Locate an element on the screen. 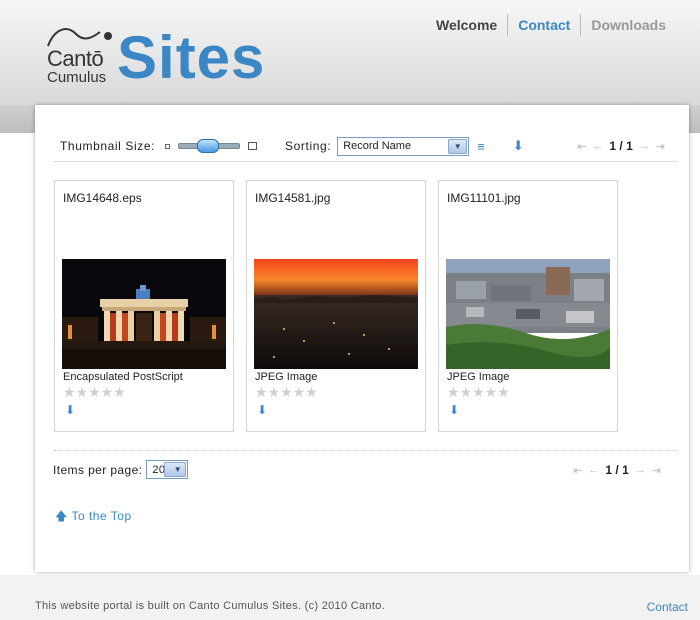  thumbnail-size-slider is located at coordinates (209, 146).